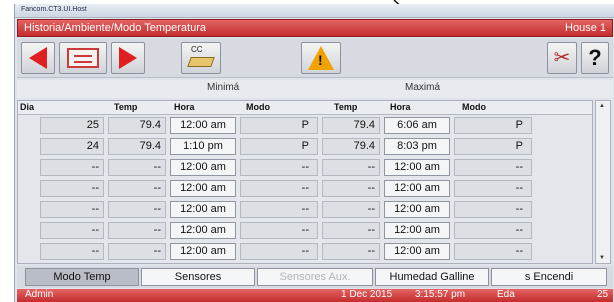 Image resolution: width=614 pixels, height=302 pixels. Describe the element at coordinates (27, 107) in the screenshot. I see `col-dia: Dia` at that location.